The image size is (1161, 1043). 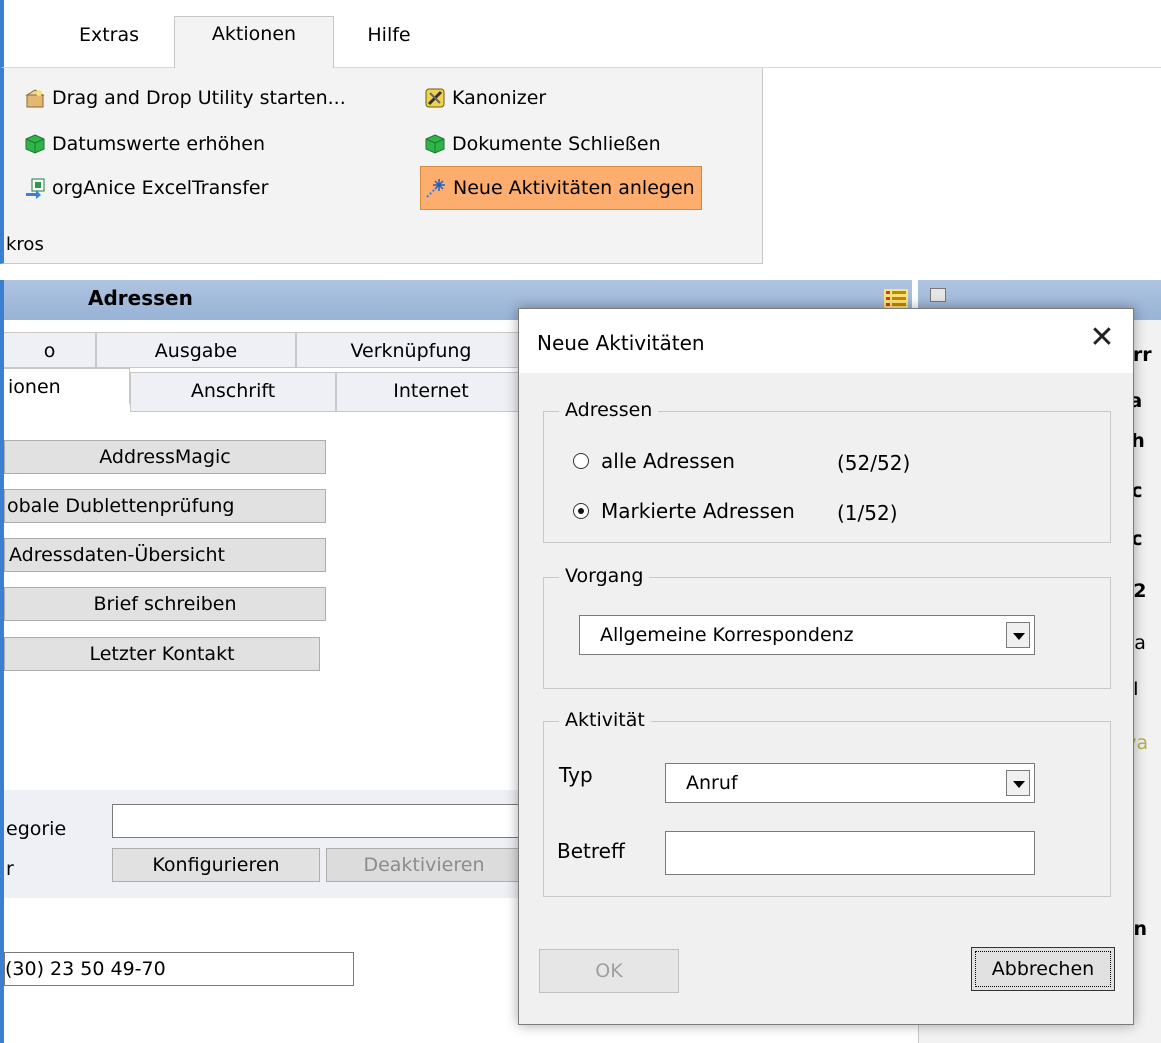 I want to click on radio-markierte-adressen: Markierte Adressen, so click(x=684, y=511).